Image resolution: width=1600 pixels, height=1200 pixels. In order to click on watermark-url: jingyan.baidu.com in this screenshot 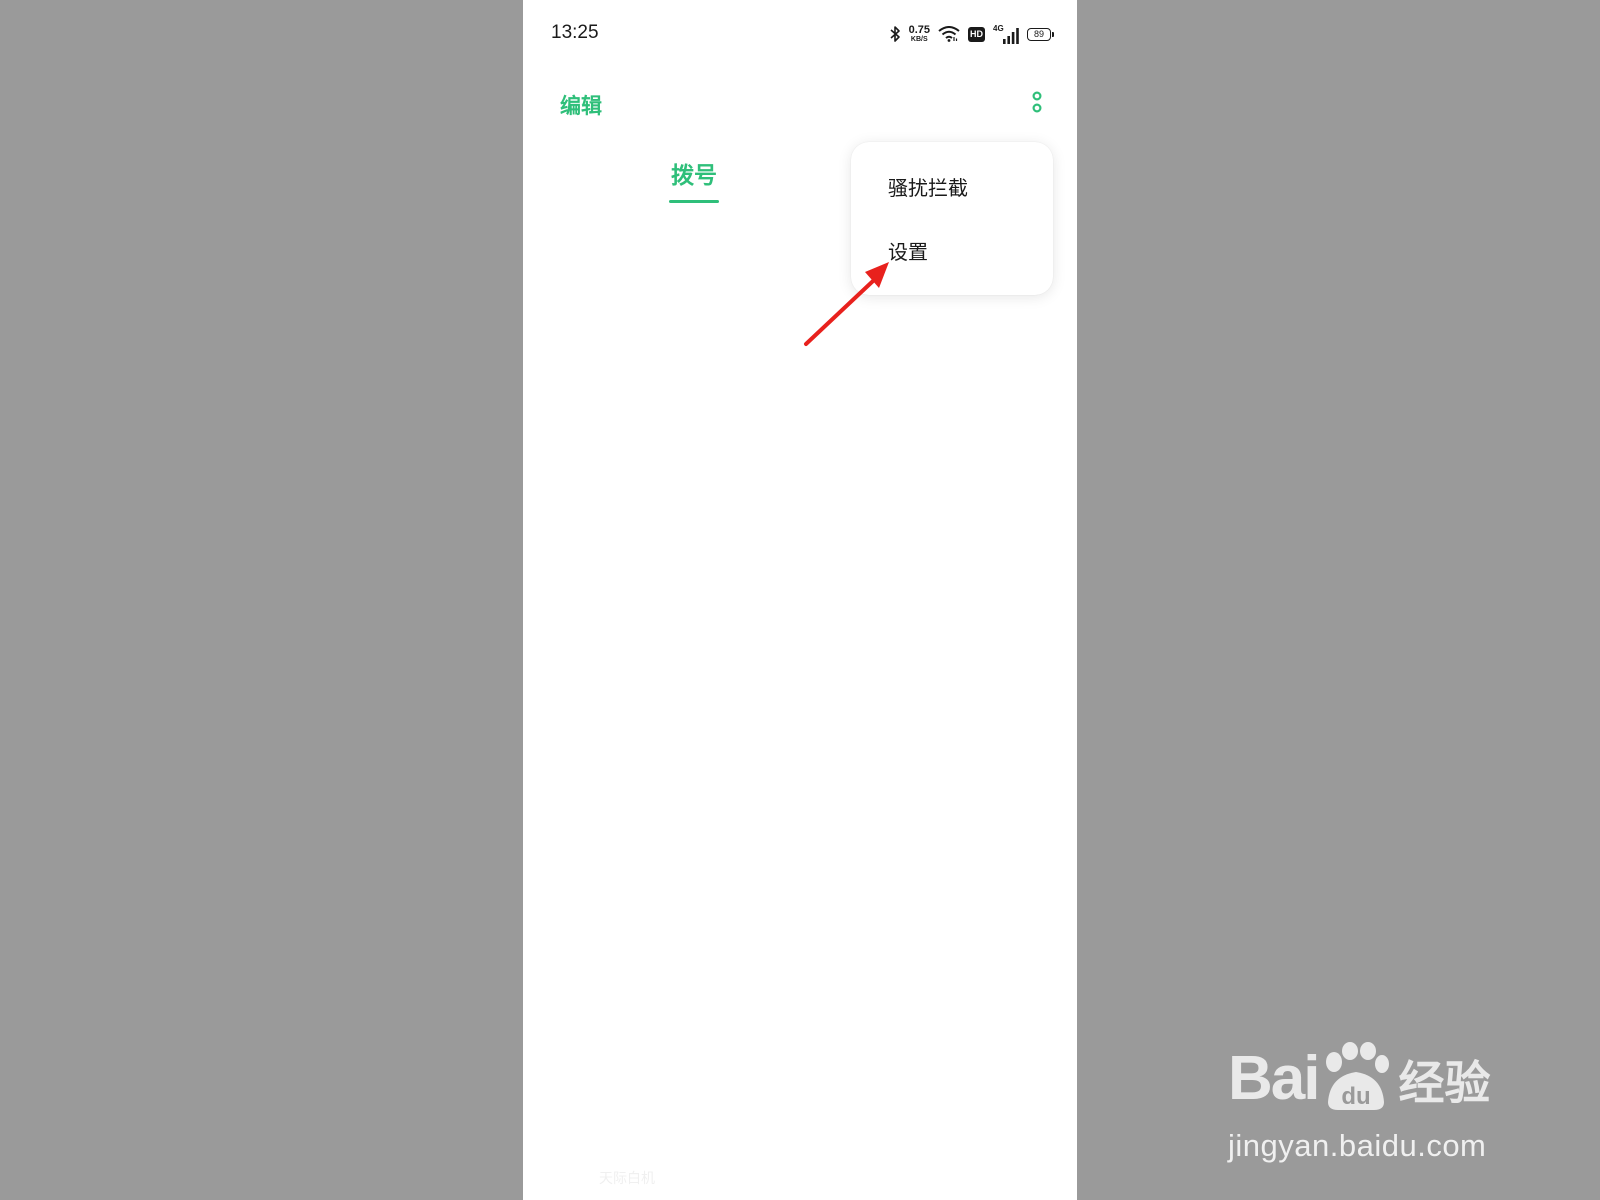, I will do `click(1357, 1145)`.